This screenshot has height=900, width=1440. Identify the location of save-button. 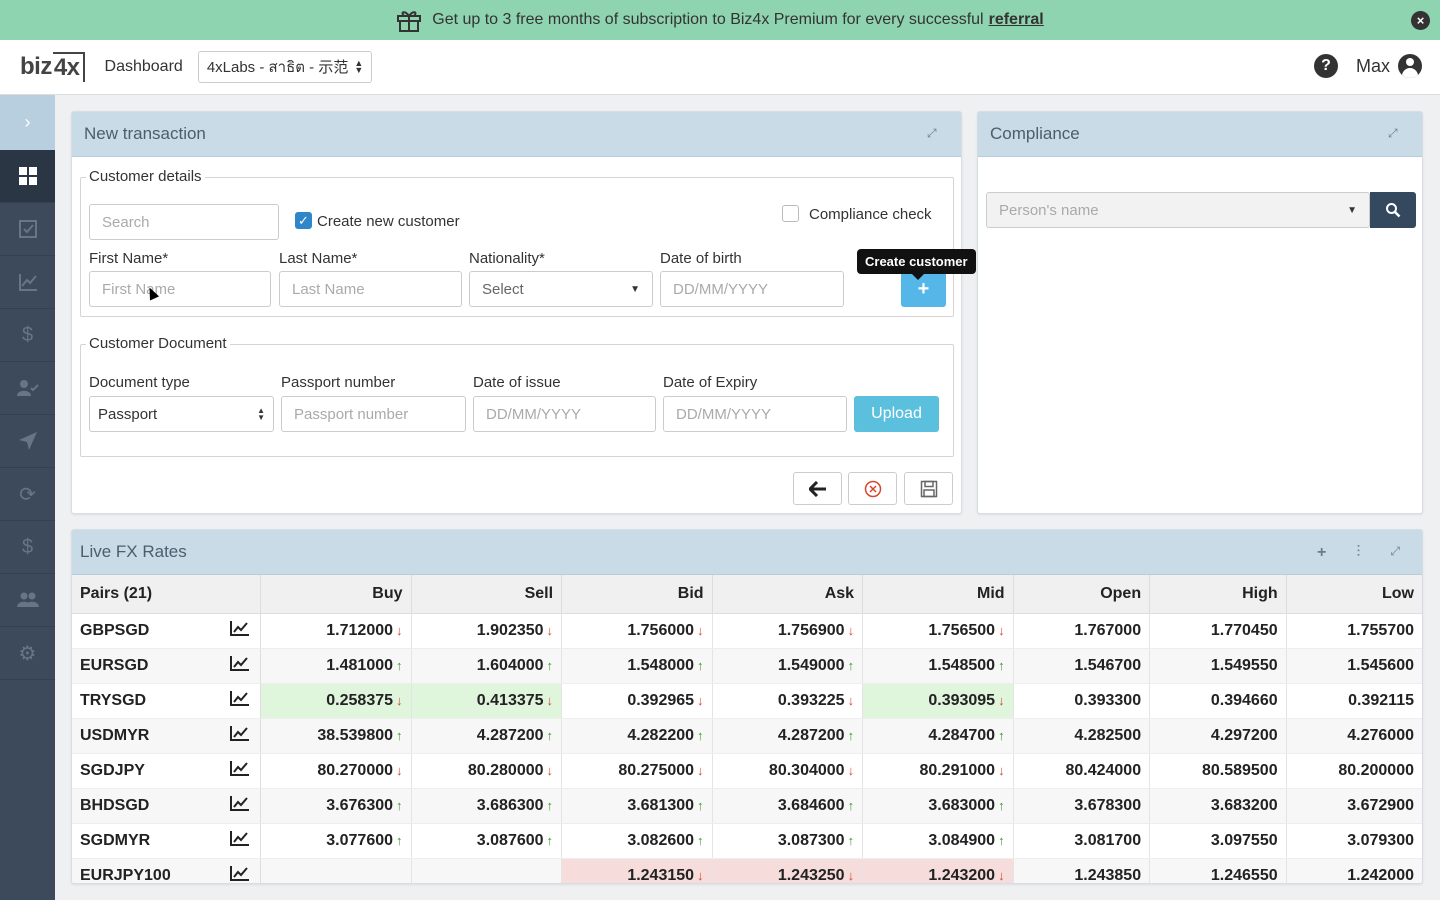
(928, 488).